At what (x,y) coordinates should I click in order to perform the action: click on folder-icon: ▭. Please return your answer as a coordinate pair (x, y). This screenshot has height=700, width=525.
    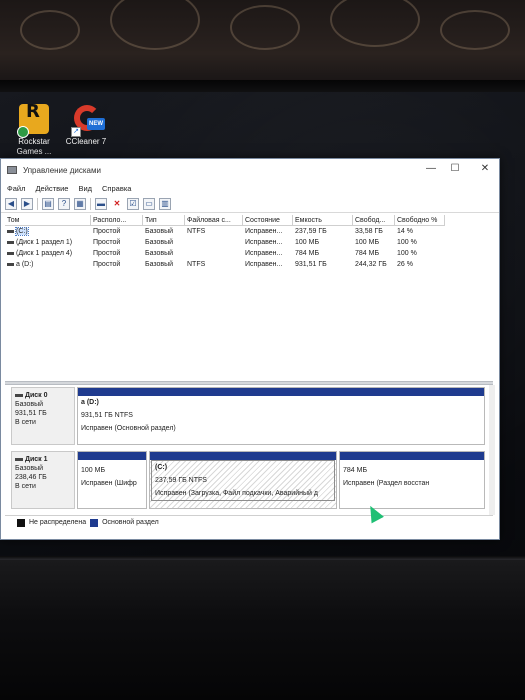
    Looking at the image, I should click on (149, 203).